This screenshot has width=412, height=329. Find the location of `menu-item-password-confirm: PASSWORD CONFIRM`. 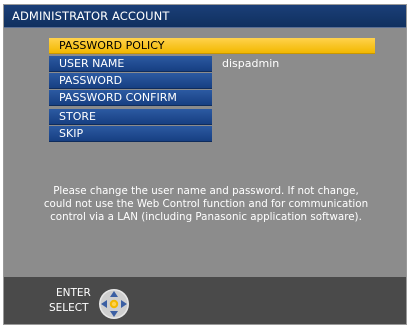

menu-item-password-confirm: PASSWORD CONFIRM is located at coordinates (130, 98).